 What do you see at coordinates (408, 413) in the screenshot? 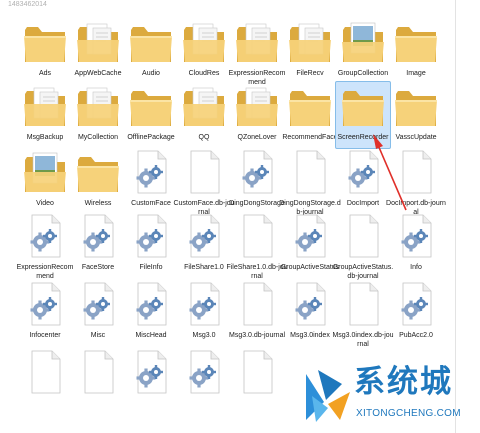
I see `watermark-domain-text: XITONGCHENG.COM` at bounding box center [408, 413].